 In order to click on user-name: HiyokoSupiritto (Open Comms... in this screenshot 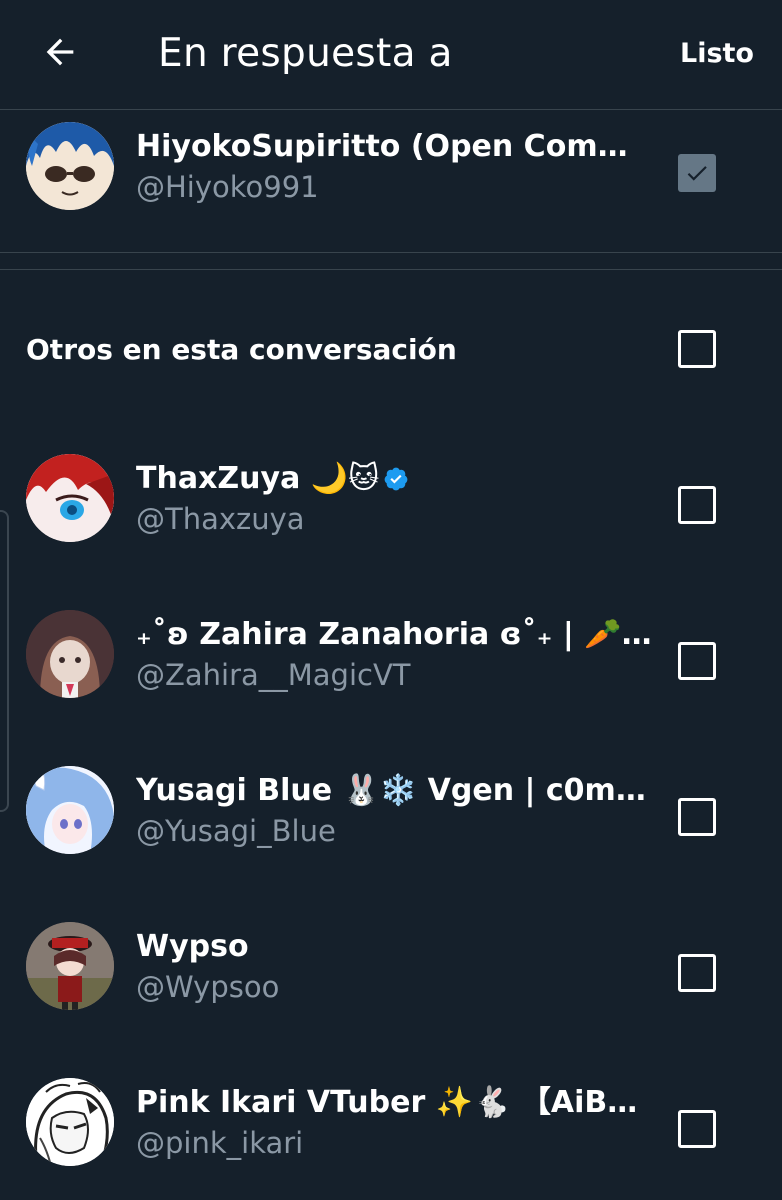, I will do `click(396, 146)`.